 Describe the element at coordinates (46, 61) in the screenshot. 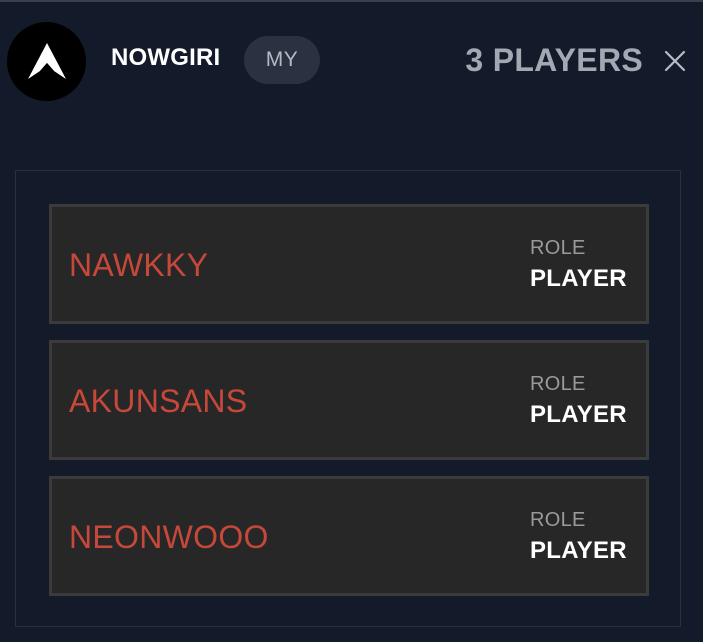

I see `apex-logo-icon` at that location.